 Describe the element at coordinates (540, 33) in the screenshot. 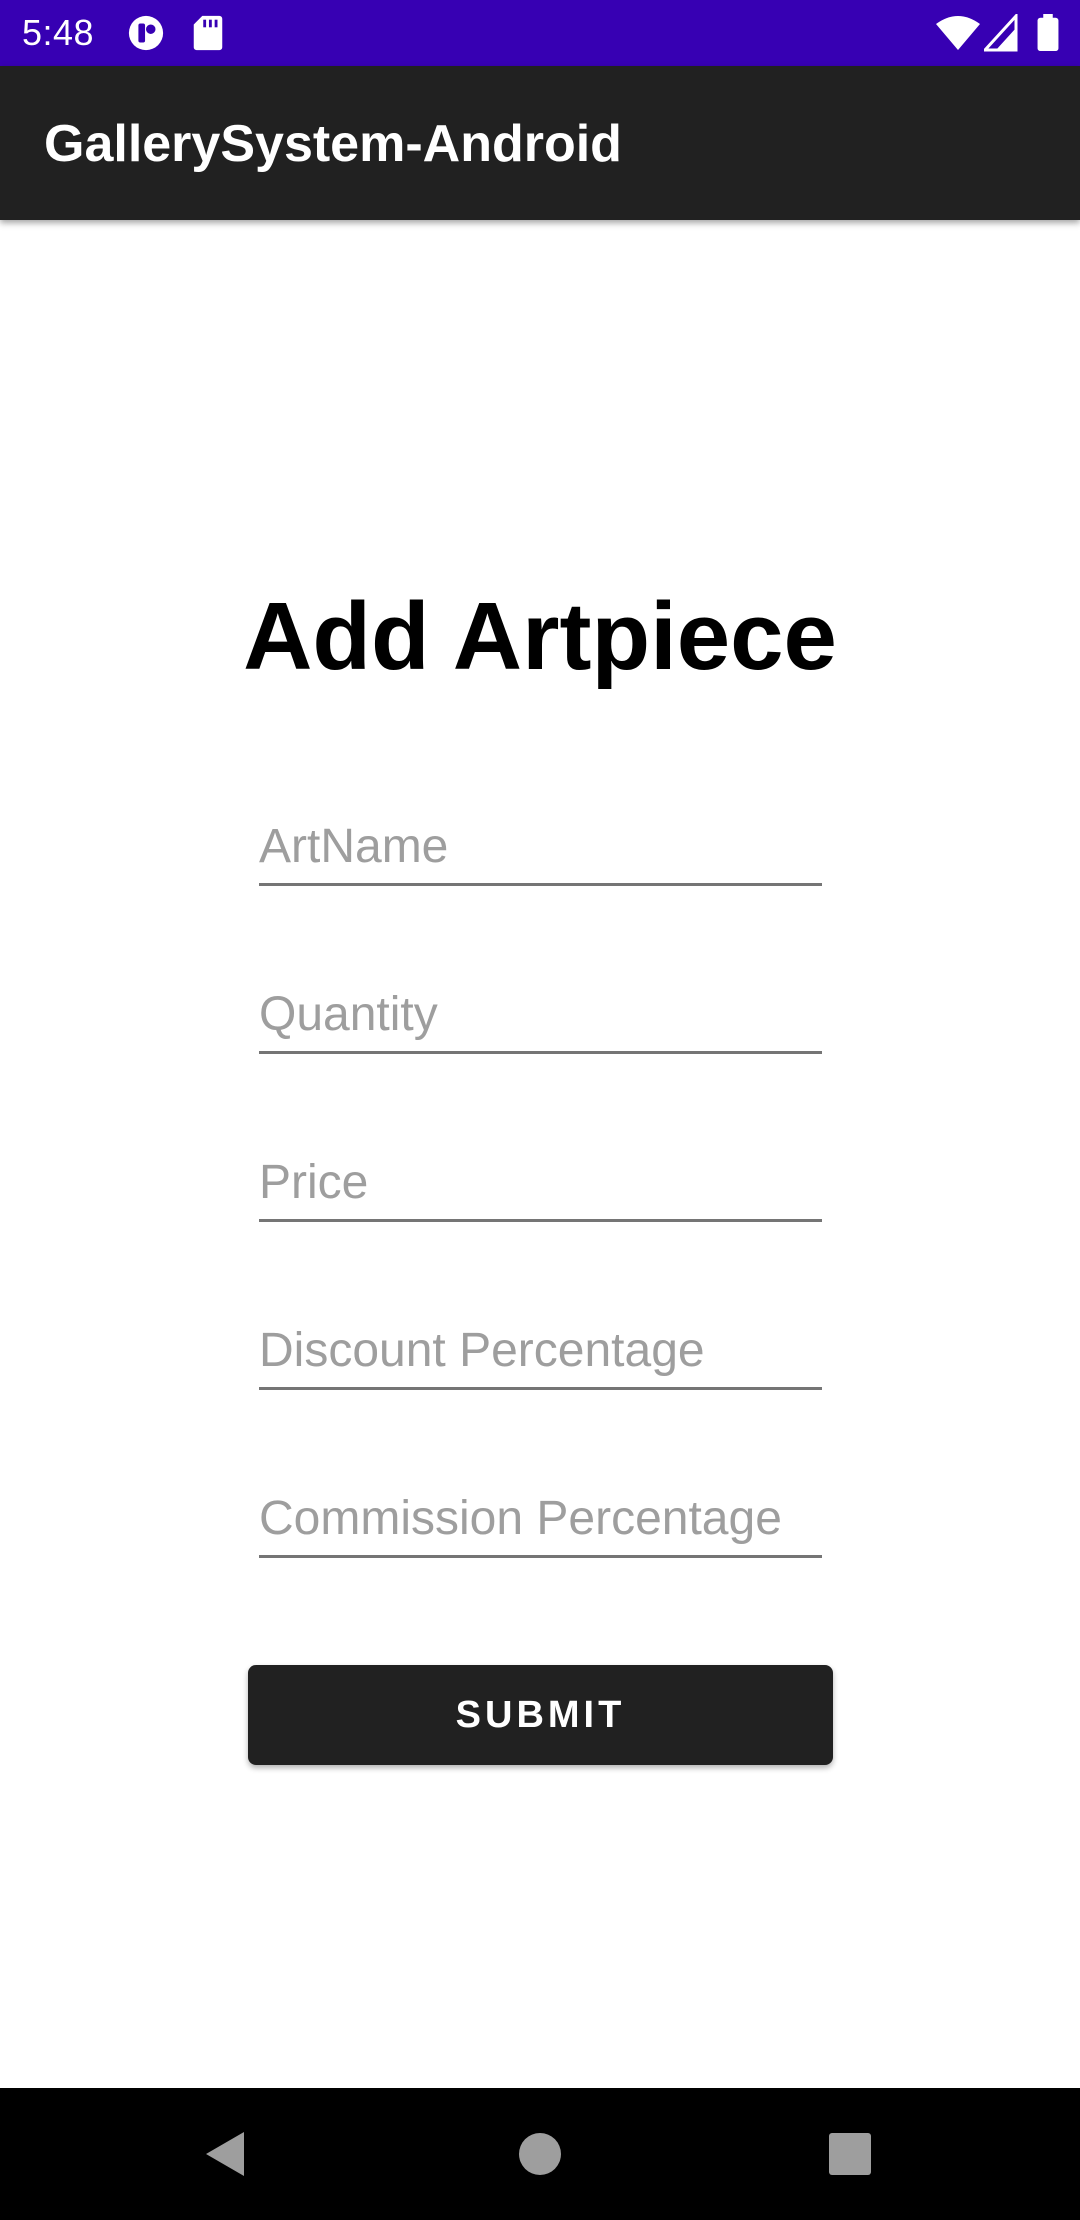

I see `status-bar: 5:48` at that location.